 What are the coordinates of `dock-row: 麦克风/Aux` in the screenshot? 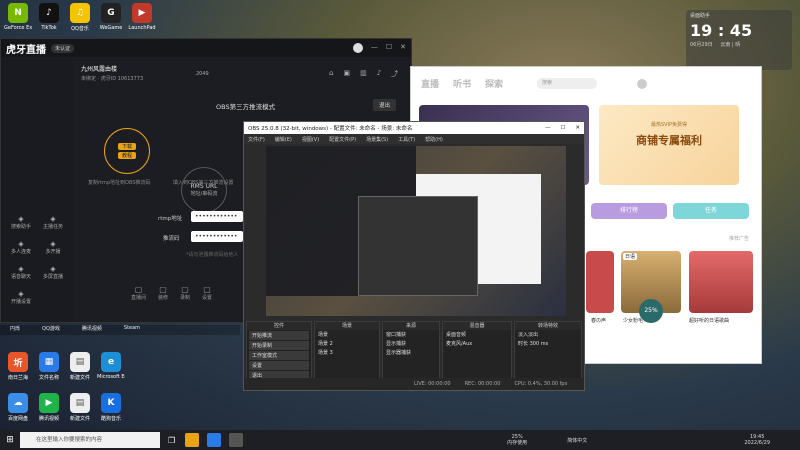 It's located at (477, 343).